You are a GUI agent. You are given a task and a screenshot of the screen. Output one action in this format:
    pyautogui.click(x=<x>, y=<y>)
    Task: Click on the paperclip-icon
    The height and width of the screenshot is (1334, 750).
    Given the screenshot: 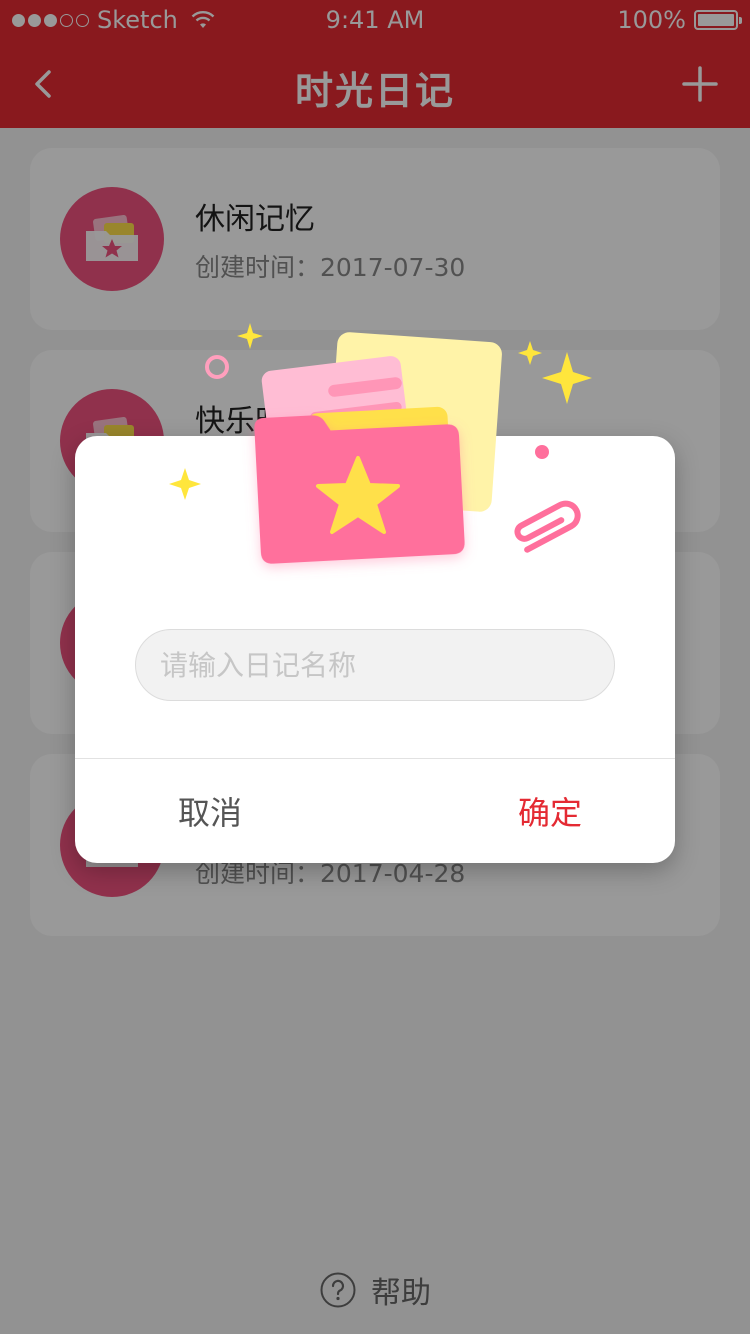 What is the action you would take?
    pyautogui.click(x=547, y=526)
    